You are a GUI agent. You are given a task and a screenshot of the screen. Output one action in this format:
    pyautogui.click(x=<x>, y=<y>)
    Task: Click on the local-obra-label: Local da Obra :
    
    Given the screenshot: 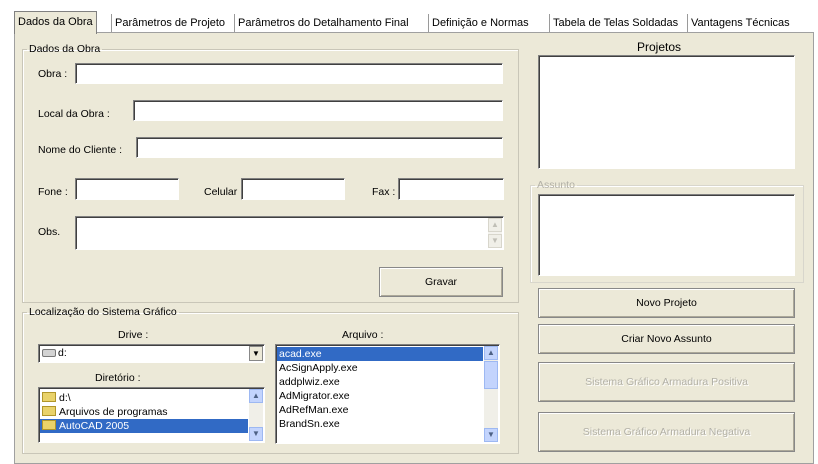 What is the action you would take?
    pyautogui.click(x=74, y=114)
    